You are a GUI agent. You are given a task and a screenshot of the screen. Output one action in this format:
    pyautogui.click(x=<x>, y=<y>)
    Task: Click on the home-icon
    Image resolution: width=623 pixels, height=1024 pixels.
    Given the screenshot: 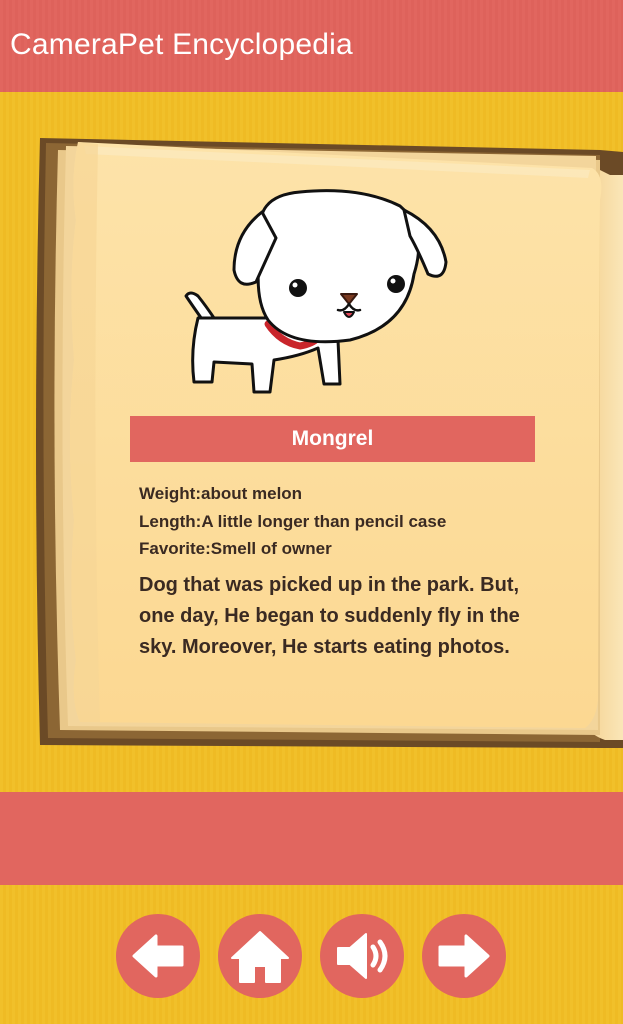 What is the action you would take?
    pyautogui.click(x=260, y=957)
    